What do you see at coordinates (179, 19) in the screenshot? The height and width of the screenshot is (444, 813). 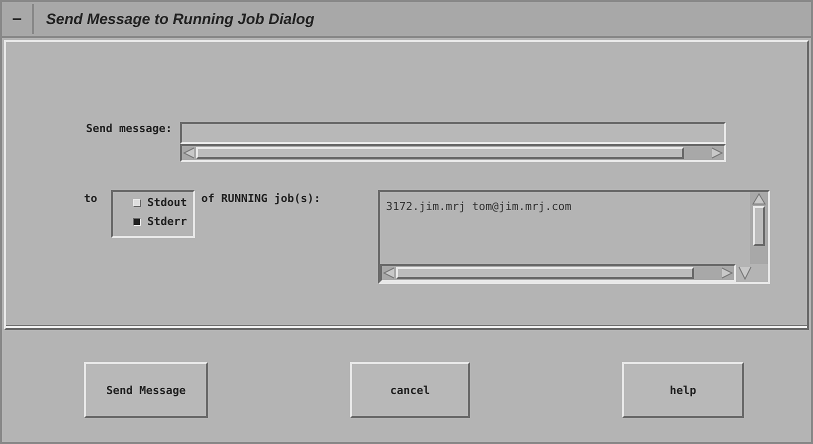 I see `window-title: Send Message to Running Job Dialog` at bounding box center [179, 19].